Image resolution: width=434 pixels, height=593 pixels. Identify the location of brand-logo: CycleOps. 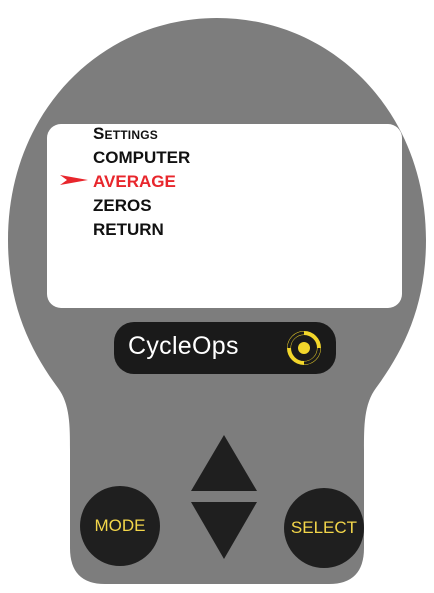
(225, 348).